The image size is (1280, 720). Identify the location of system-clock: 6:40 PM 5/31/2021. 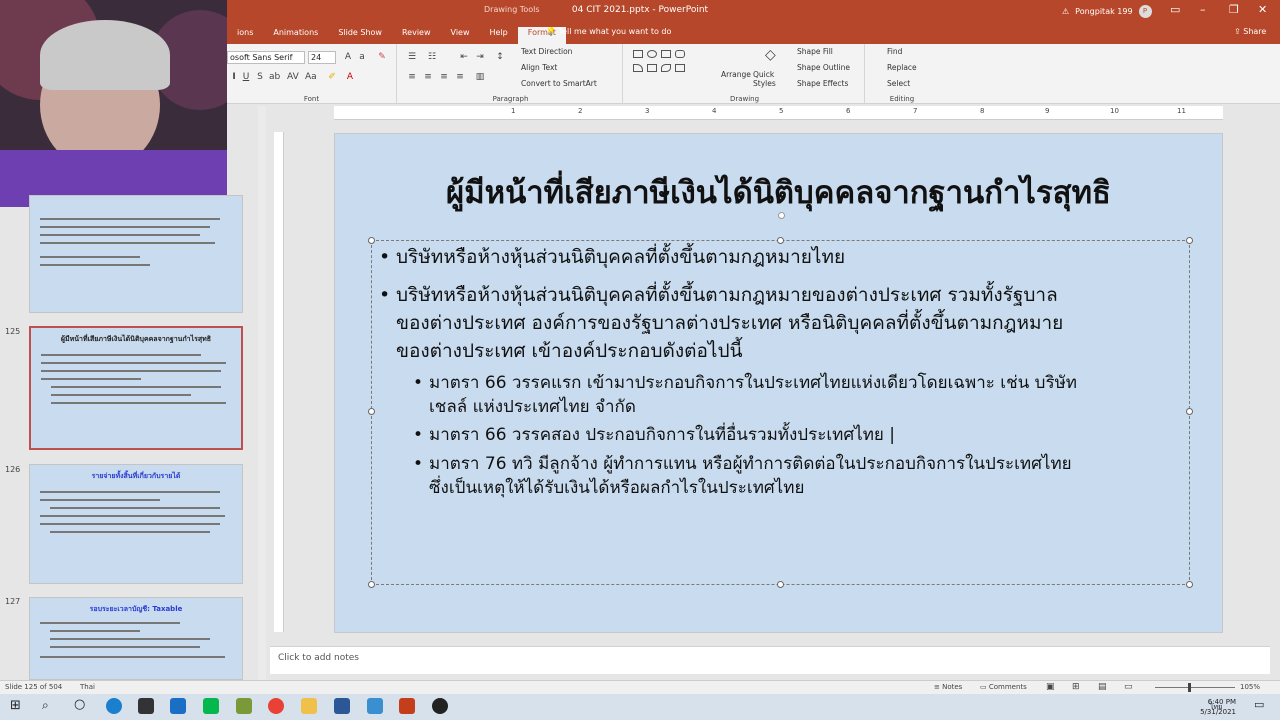
(1218, 707).